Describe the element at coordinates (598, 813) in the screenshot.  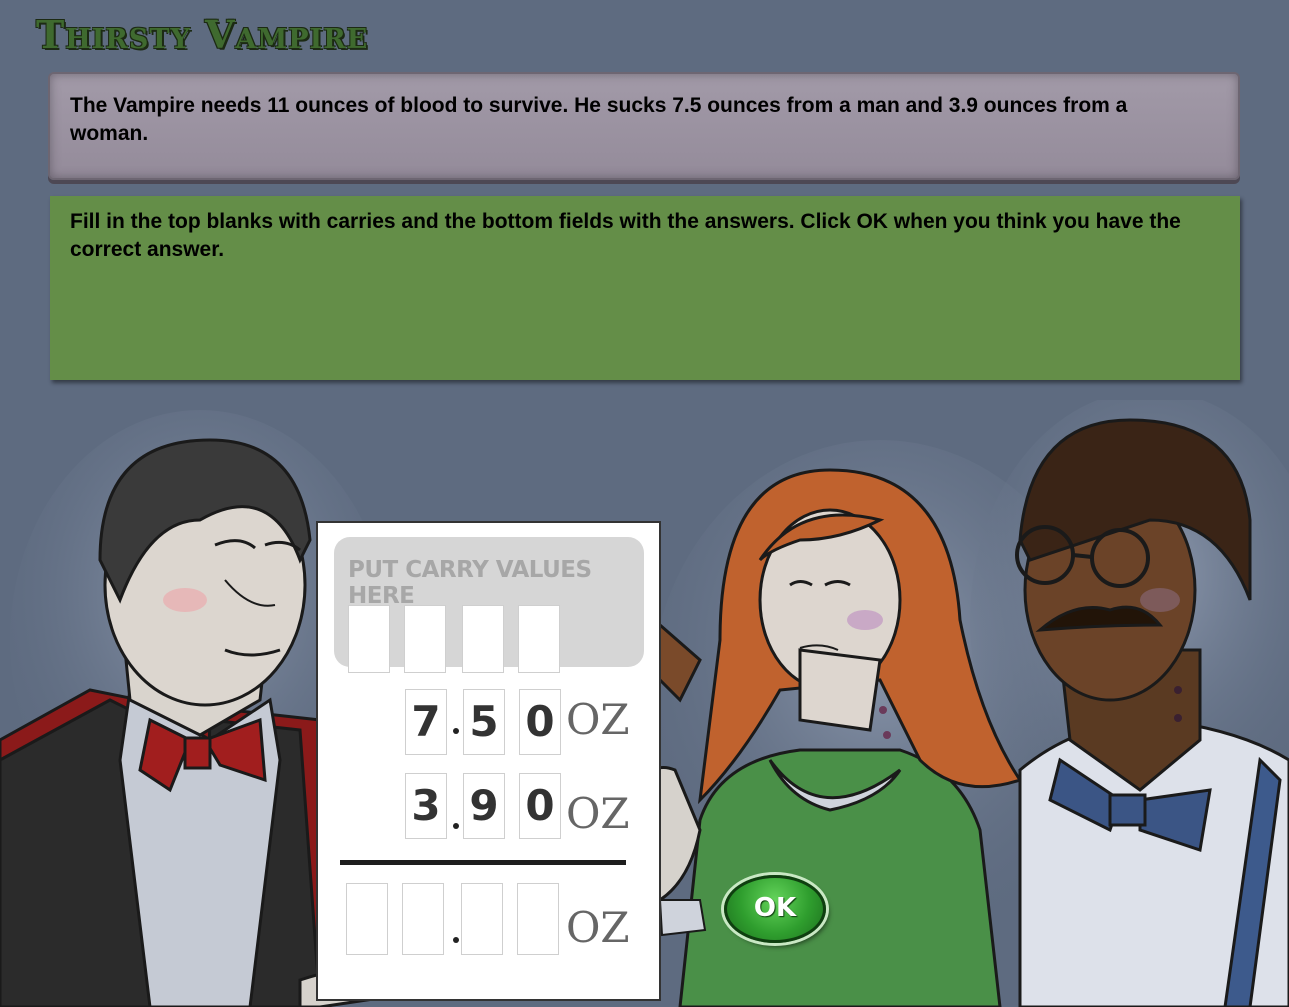
I see `addend2-unit: OZ` at that location.